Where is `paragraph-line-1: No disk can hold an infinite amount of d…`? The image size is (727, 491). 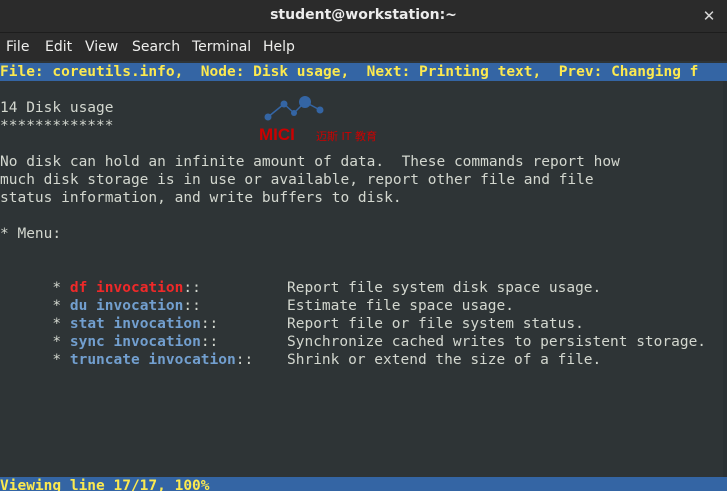
paragraph-line-1: No disk can hold an infinite amount of d… is located at coordinates (310, 162).